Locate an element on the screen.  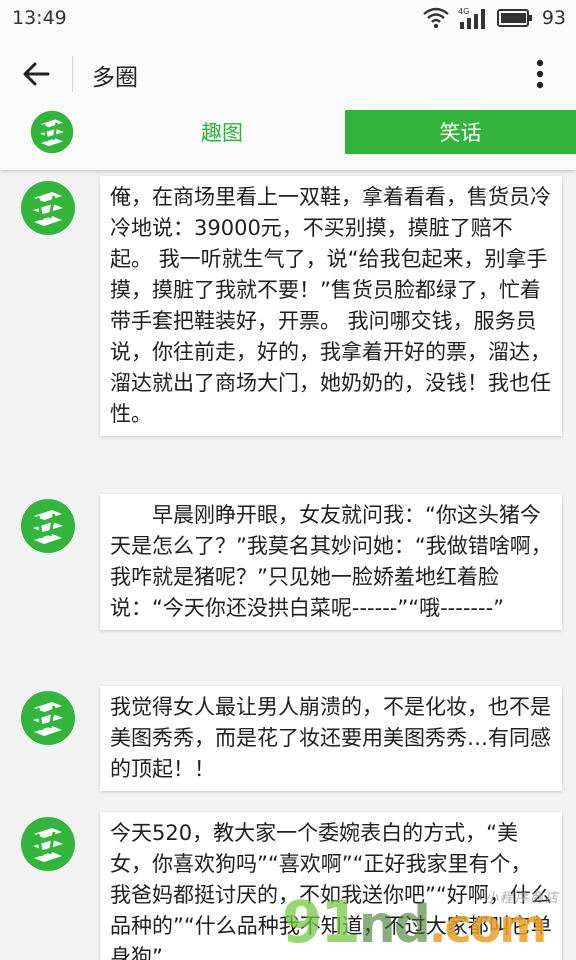
app-logo is located at coordinates (52, 134).